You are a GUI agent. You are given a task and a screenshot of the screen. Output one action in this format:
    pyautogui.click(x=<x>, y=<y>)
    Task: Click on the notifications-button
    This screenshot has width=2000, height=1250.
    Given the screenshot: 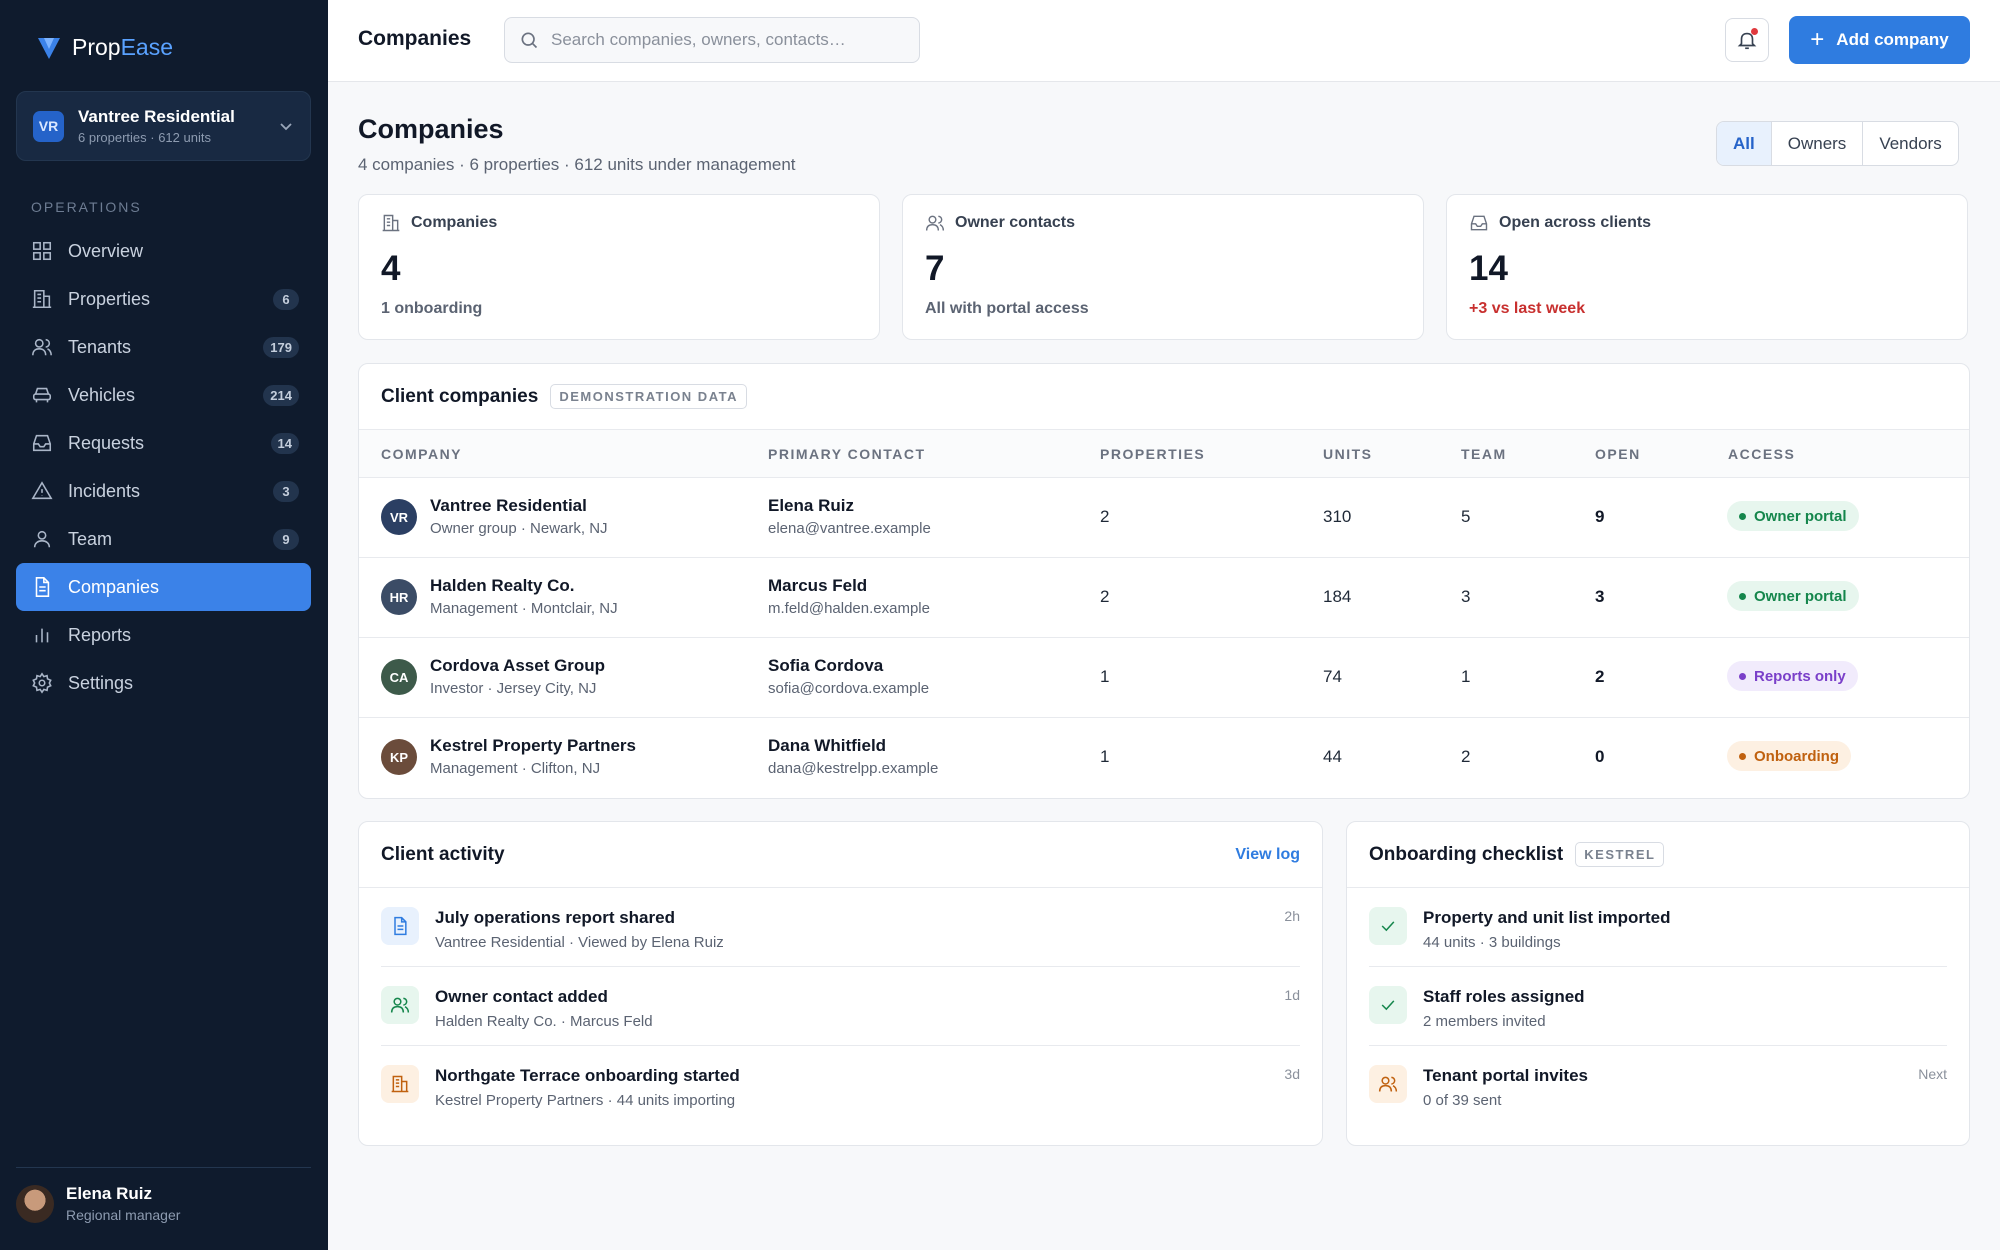 What is the action you would take?
    pyautogui.click(x=1747, y=40)
    